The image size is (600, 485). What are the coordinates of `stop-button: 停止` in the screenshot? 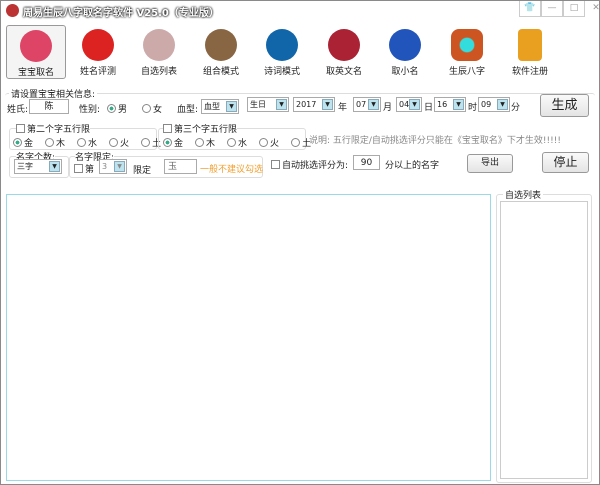 It's located at (565, 162).